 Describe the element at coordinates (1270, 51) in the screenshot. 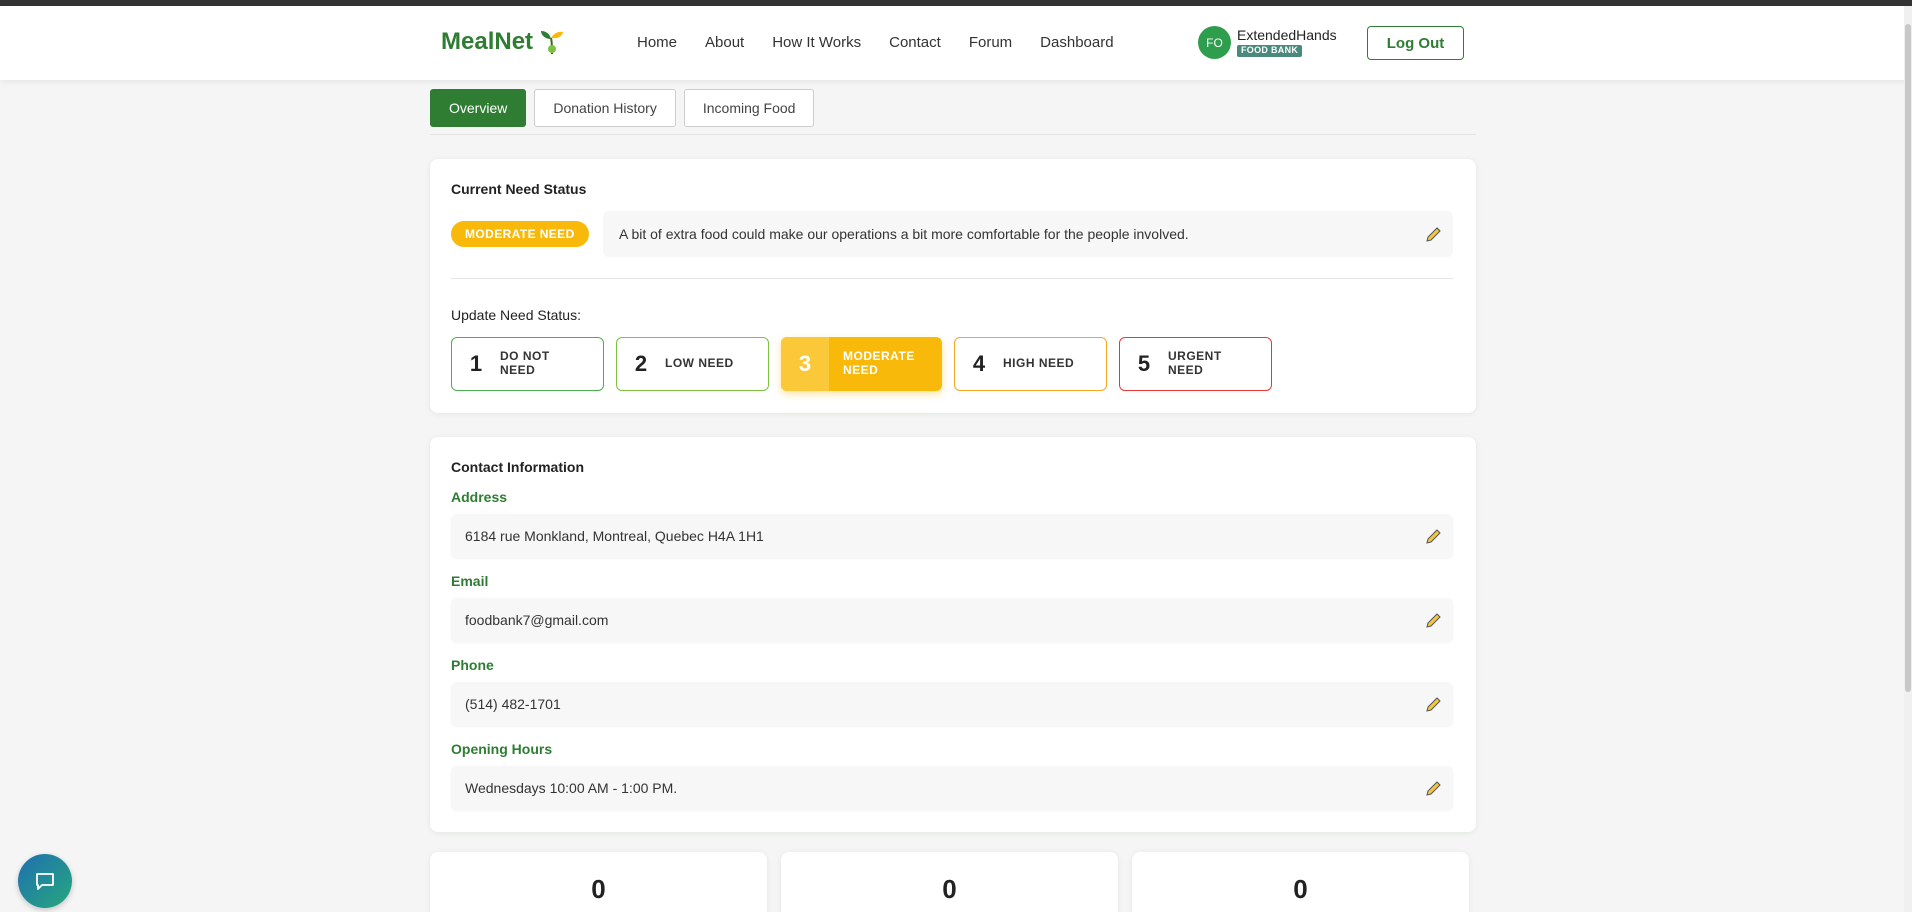

I see `user-role-badge: FOOD BANK` at that location.